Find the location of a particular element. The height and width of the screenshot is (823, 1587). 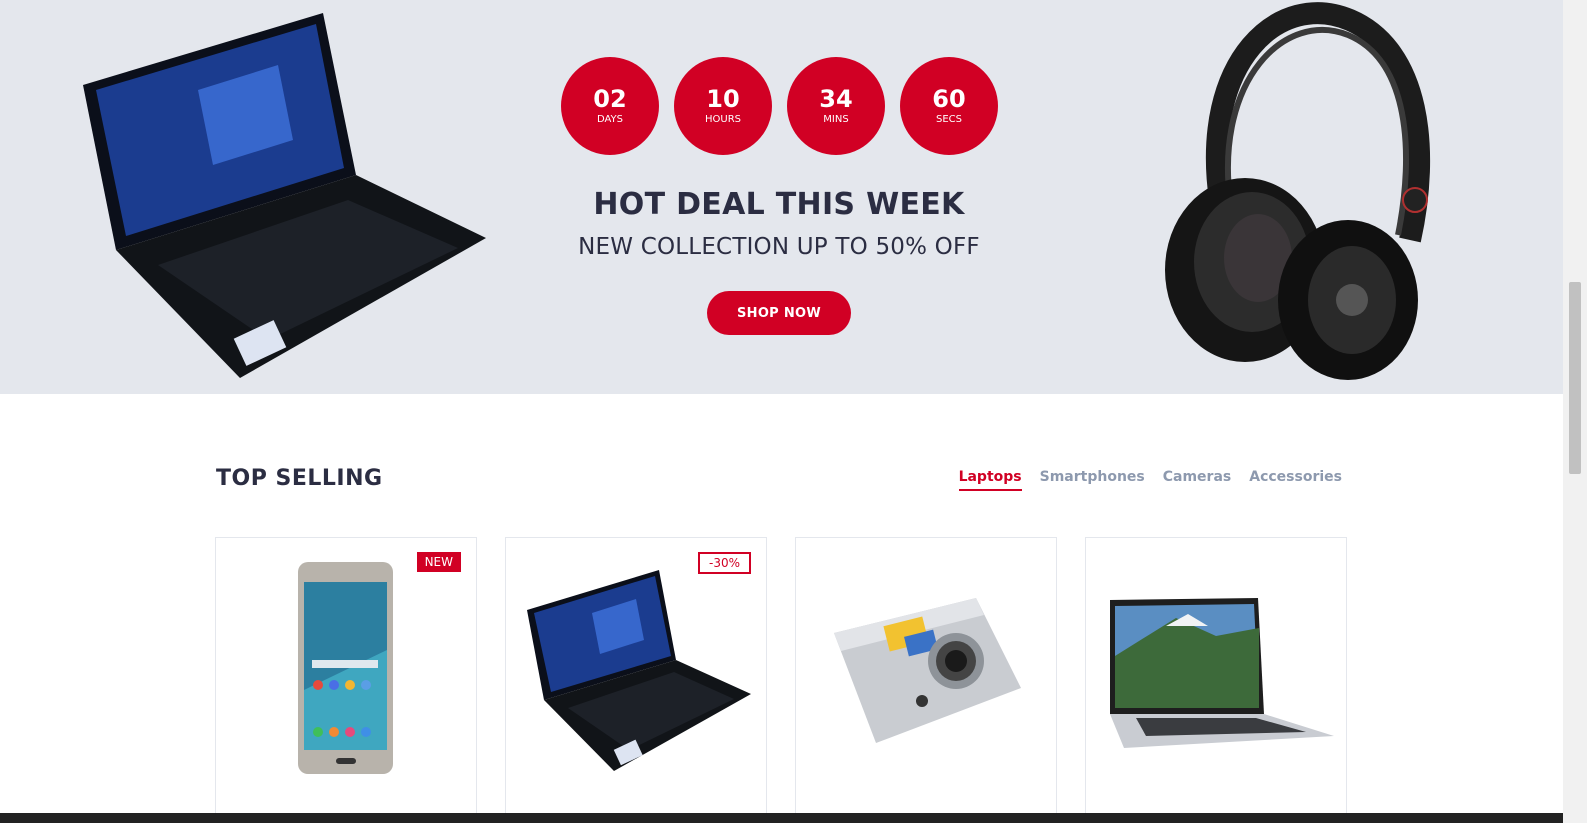

countdown-hours: 10 HOURS is located at coordinates (723, 106).